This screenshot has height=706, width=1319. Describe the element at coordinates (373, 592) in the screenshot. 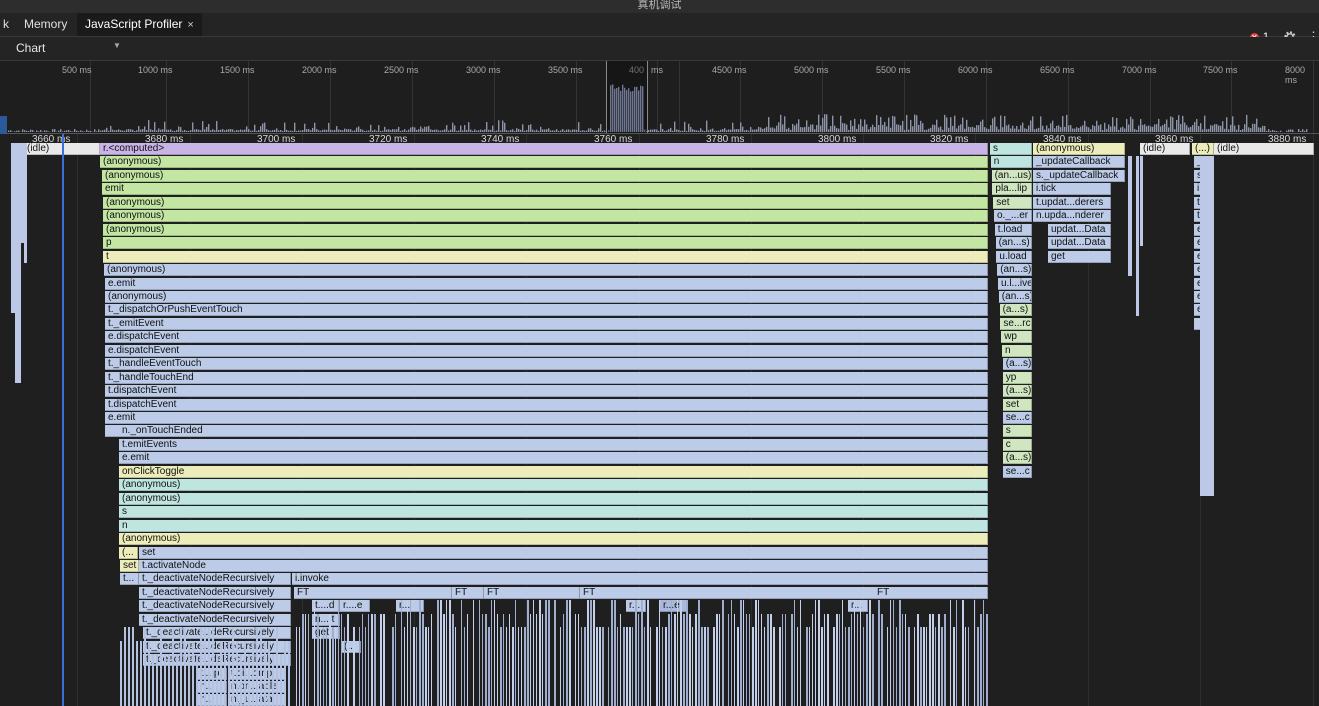

I see `flame-frame: FT` at that location.